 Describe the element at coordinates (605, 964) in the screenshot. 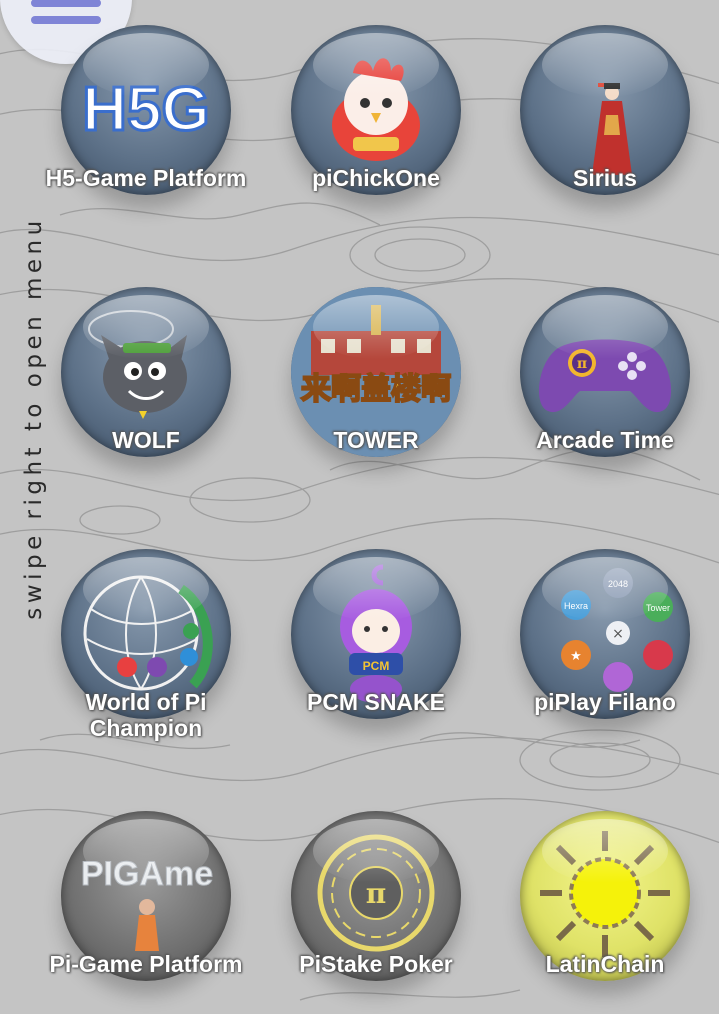

I see `game-title: LatinChain` at that location.